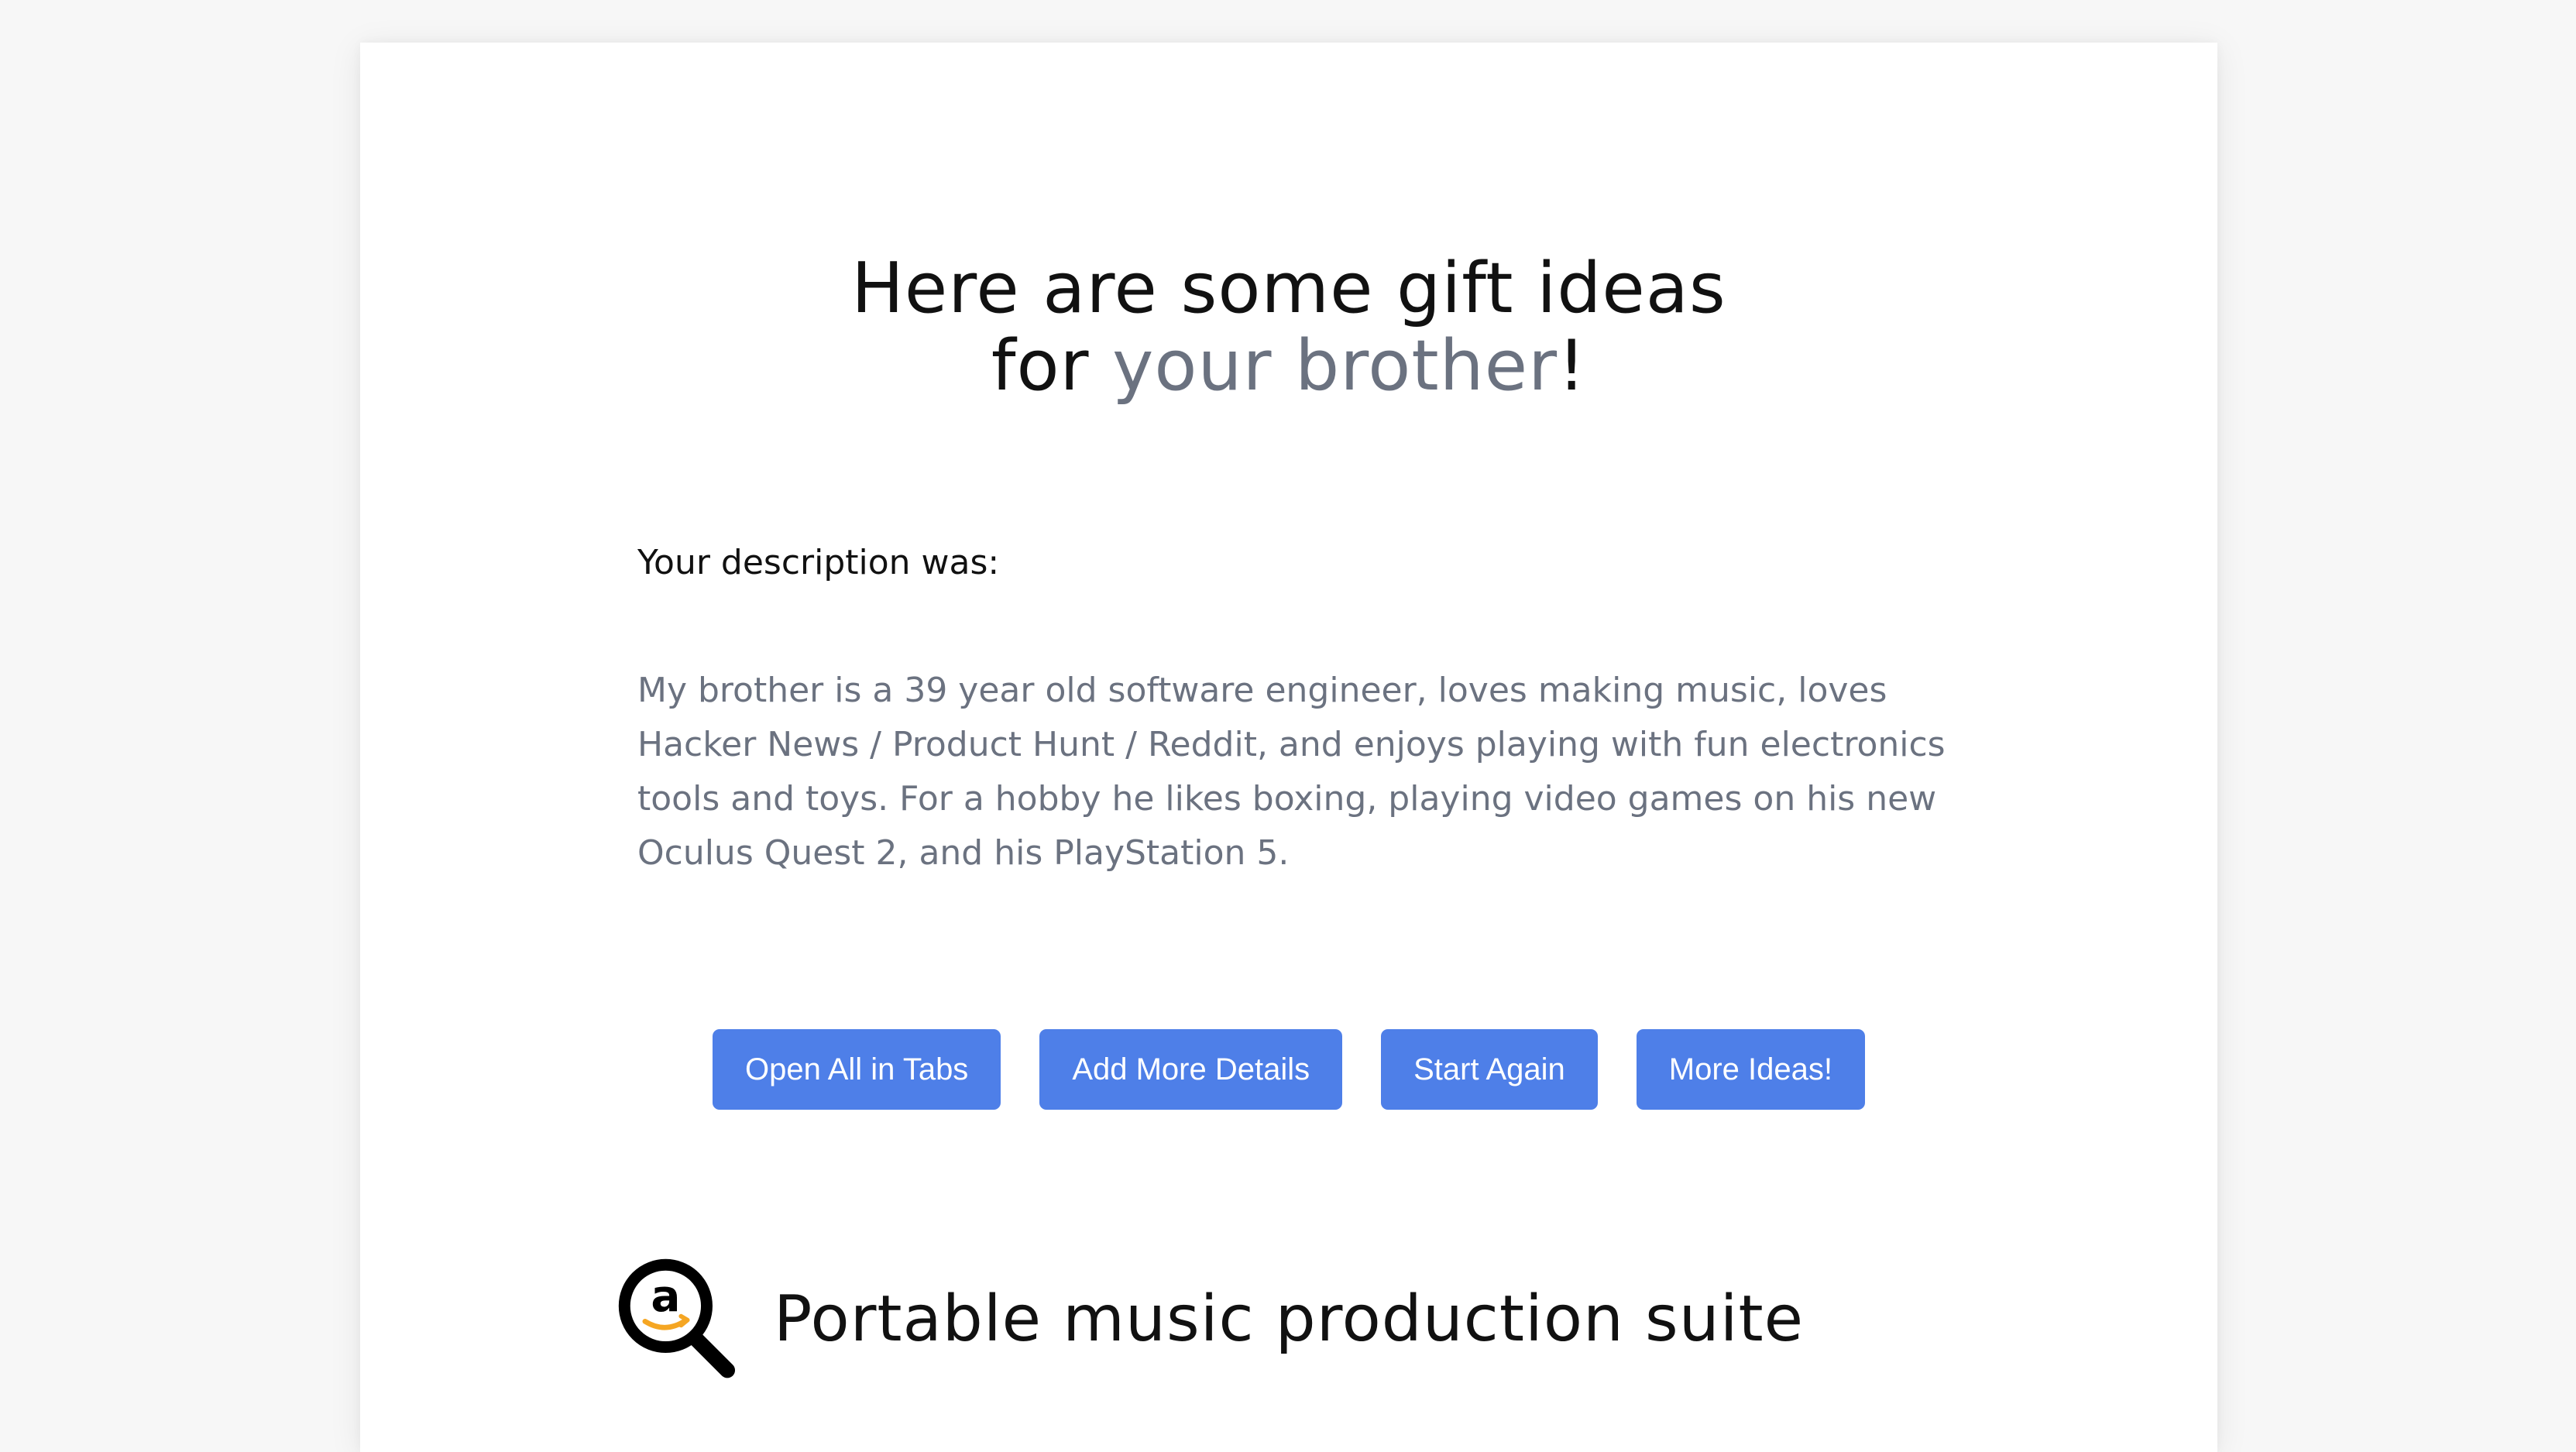  Describe the element at coordinates (1289, 1319) in the screenshot. I see `gift-idea-title: Portable music production suite` at that location.